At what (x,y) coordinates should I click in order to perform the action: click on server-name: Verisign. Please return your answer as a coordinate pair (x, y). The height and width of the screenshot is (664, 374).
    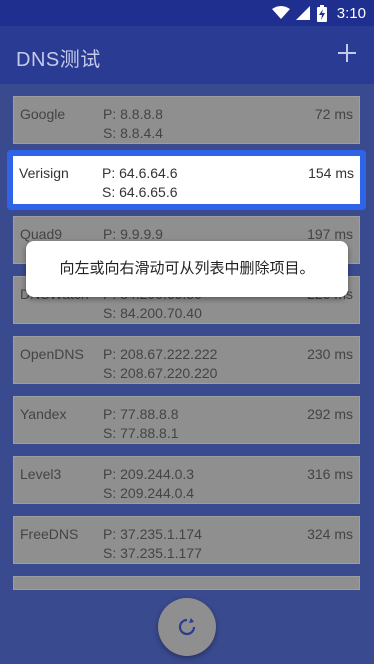
    Looking at the image, I should click on (44, 173).